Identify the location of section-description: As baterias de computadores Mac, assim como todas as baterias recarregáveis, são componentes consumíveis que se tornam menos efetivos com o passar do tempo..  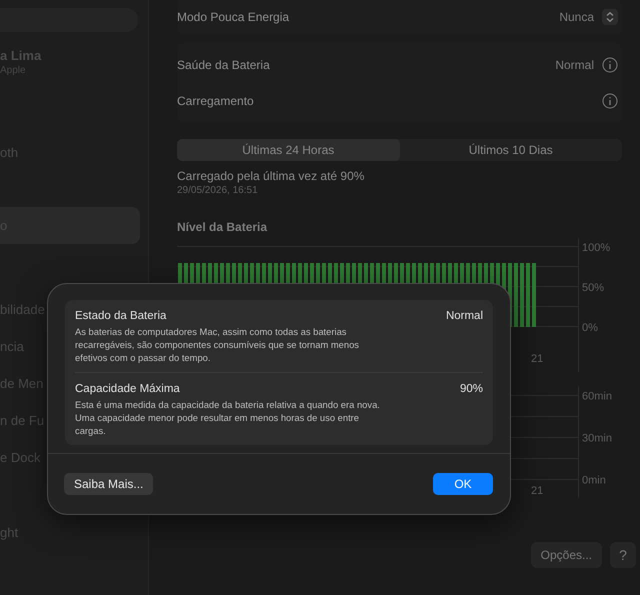
(217, 344).